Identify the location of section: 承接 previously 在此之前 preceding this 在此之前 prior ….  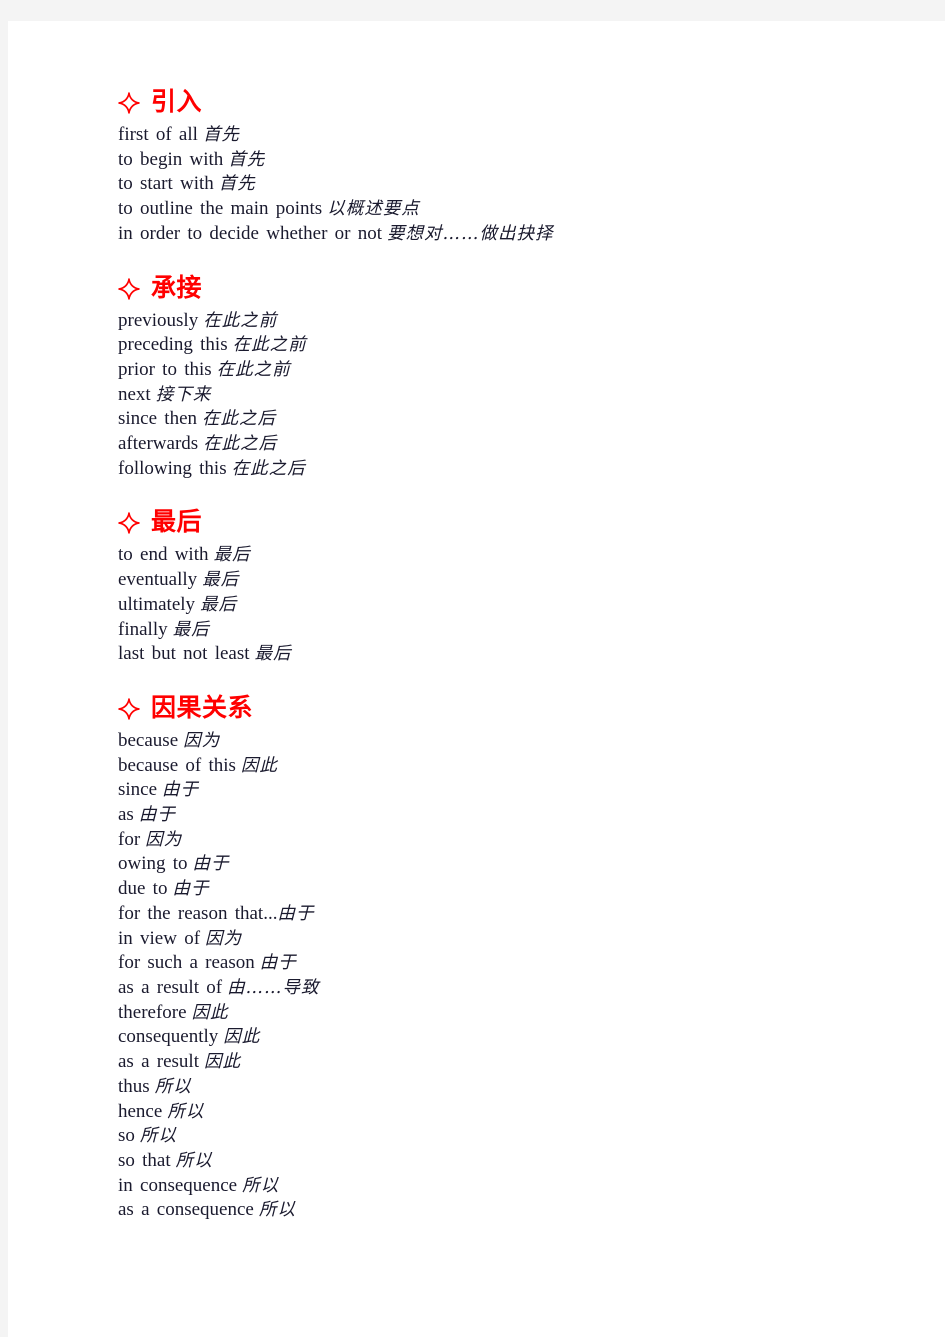
(478, 377).